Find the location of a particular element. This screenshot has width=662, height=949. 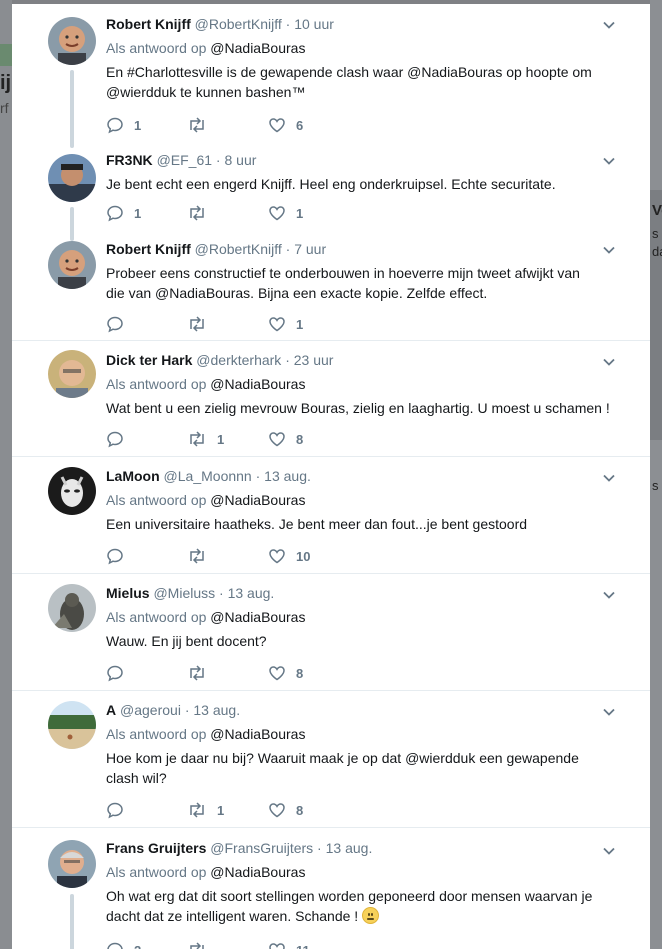

like-button: 10 is located at coordinates (289, 556).